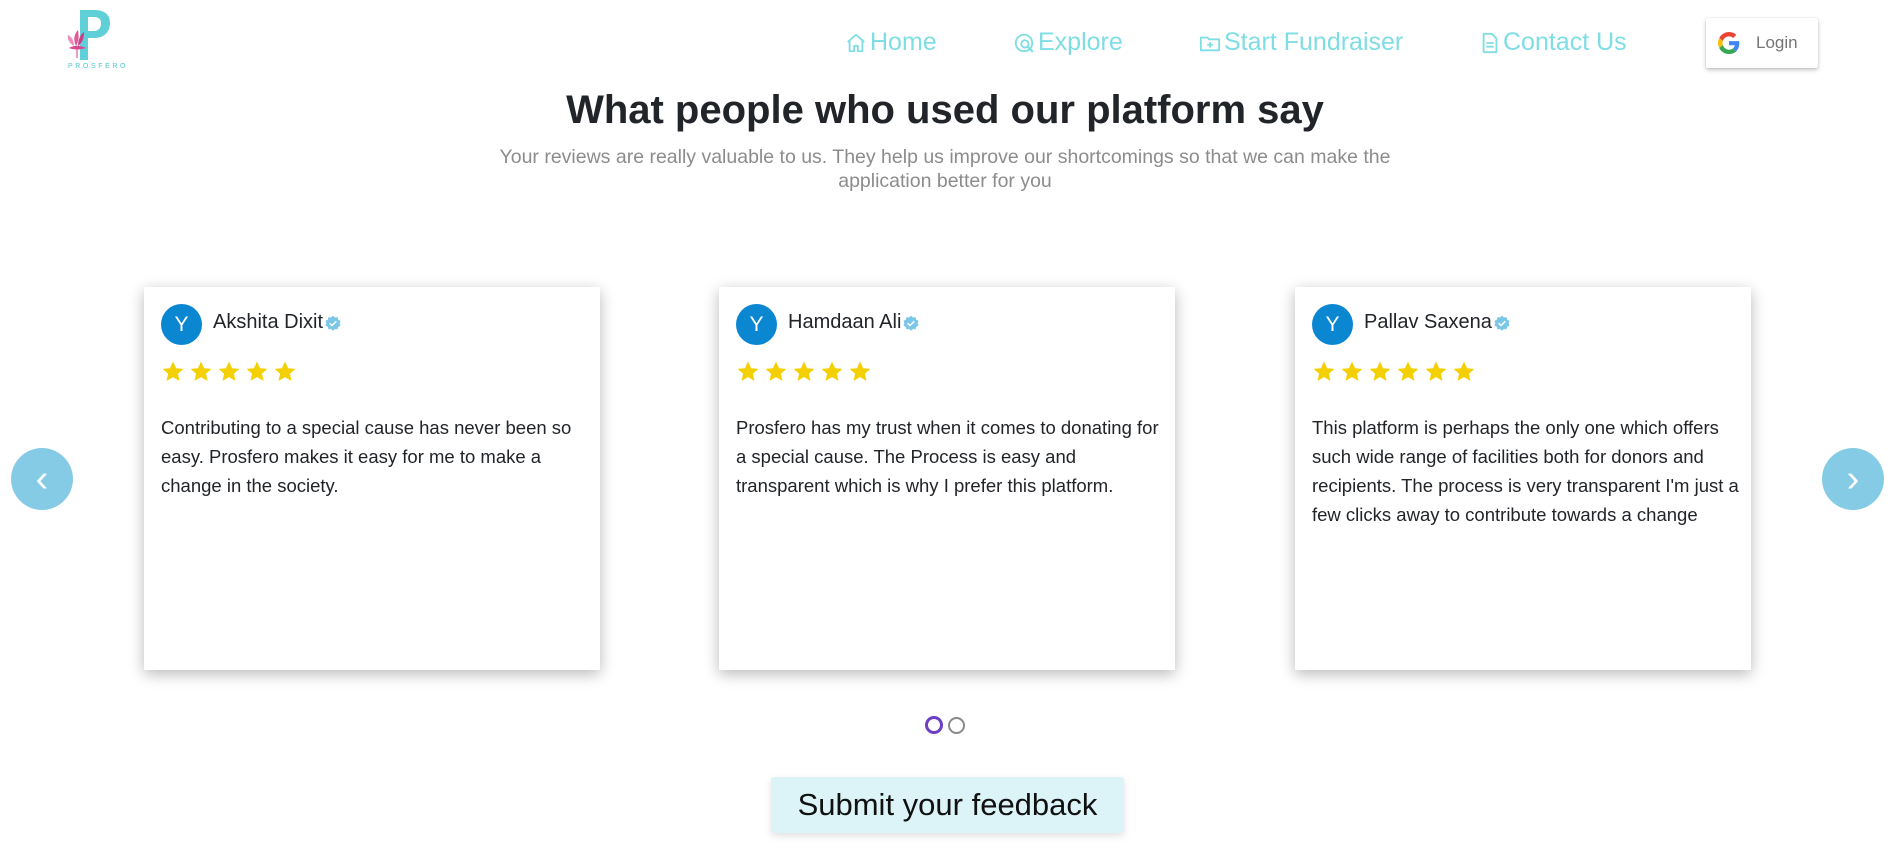 The width and height of the screenshot is (1890, 855). What do you see at coordinates (1565, 42) in the screenshot?
I see `nav-contact-us-label: Contact Us` at bounding box center [1565, 42].